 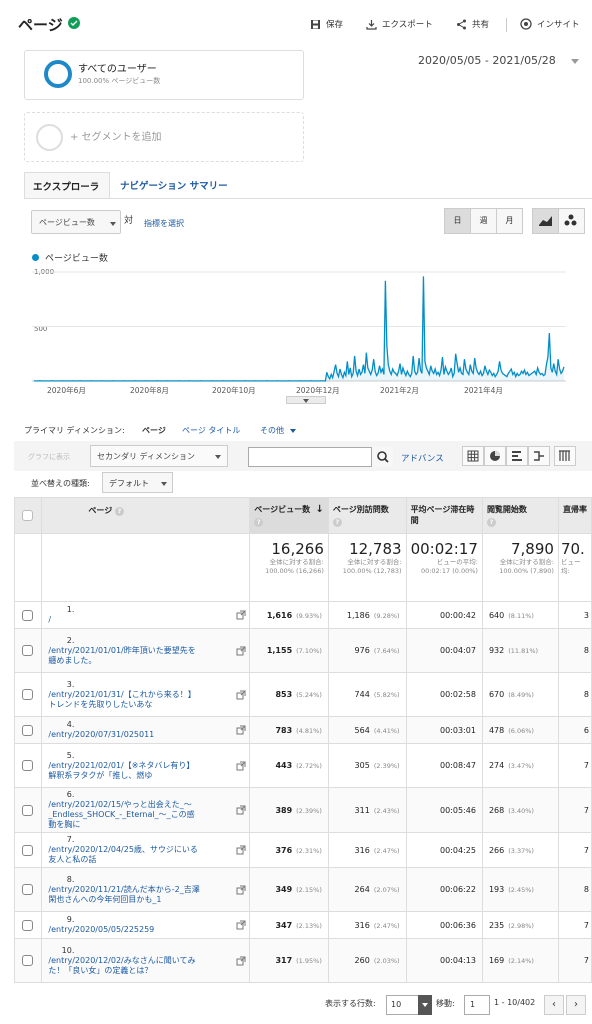 I want to click on column-header-bounce-rate: 直帰率, so click(x=574, y=515).